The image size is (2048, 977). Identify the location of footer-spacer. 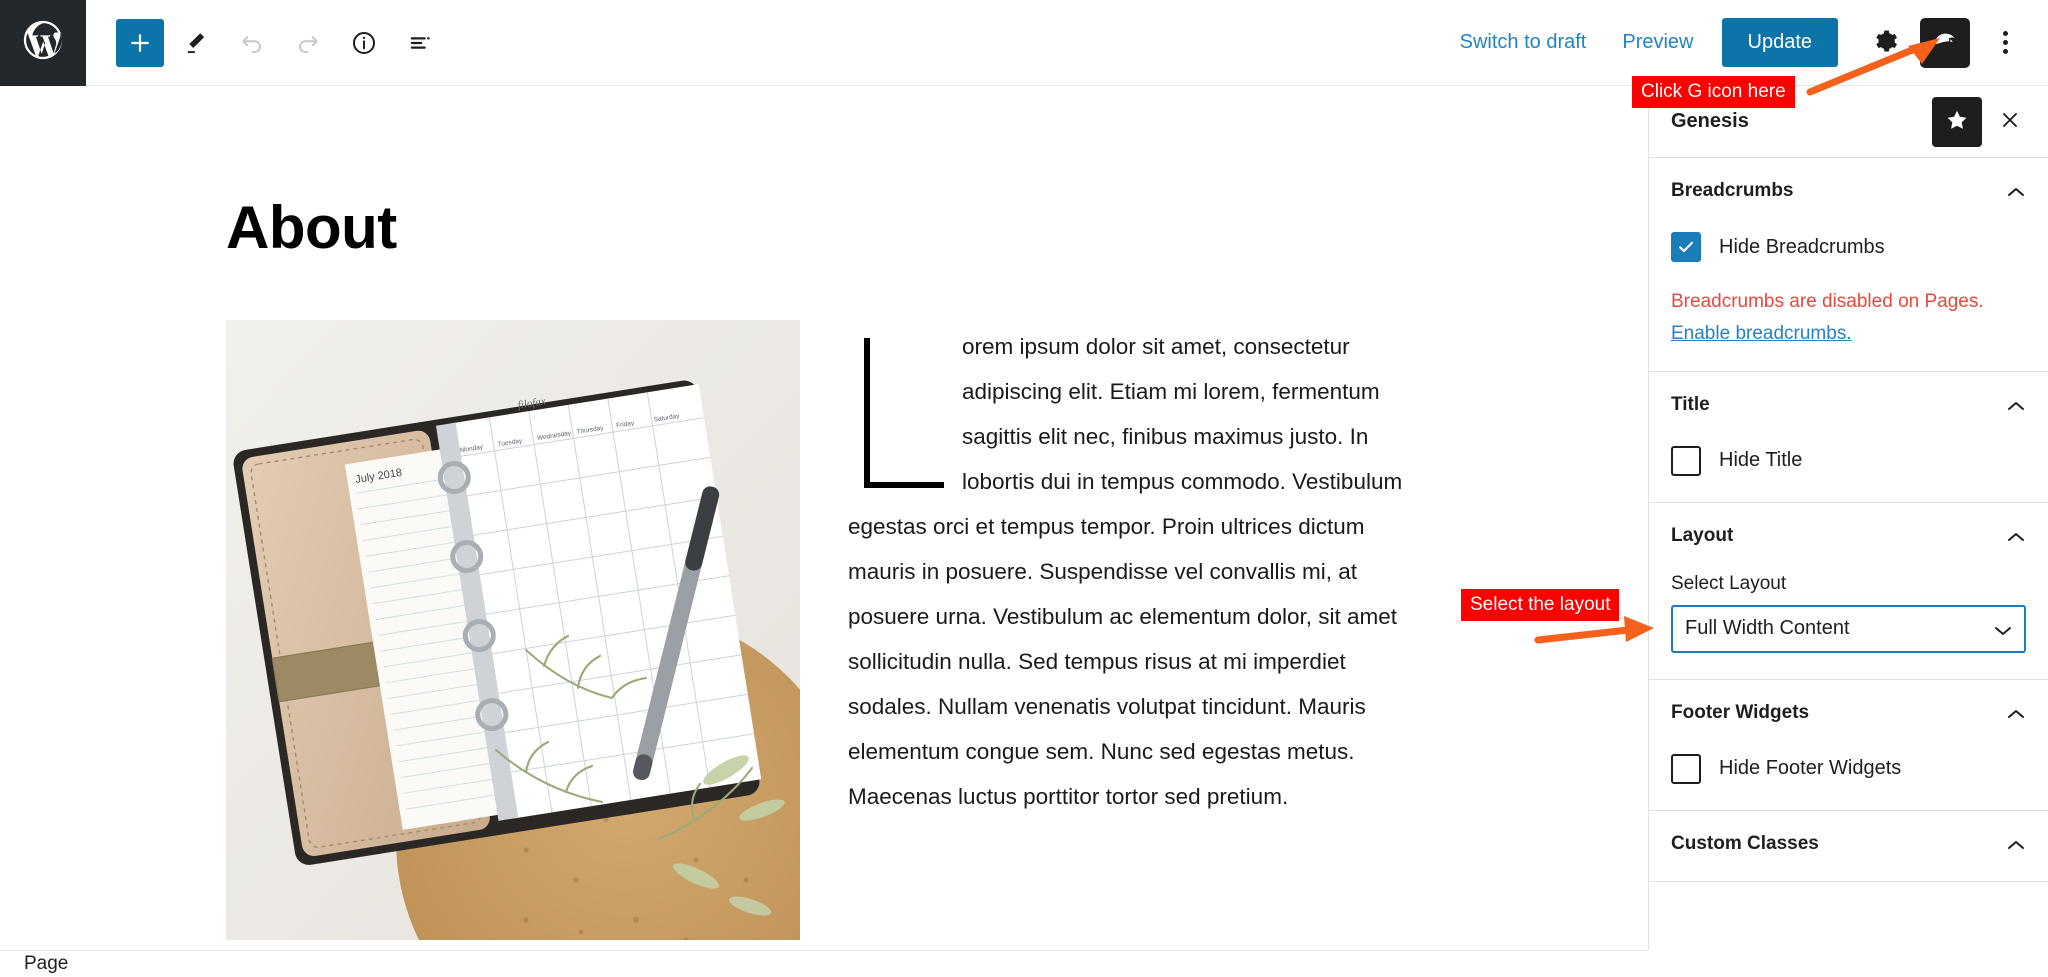
(1848, 963).